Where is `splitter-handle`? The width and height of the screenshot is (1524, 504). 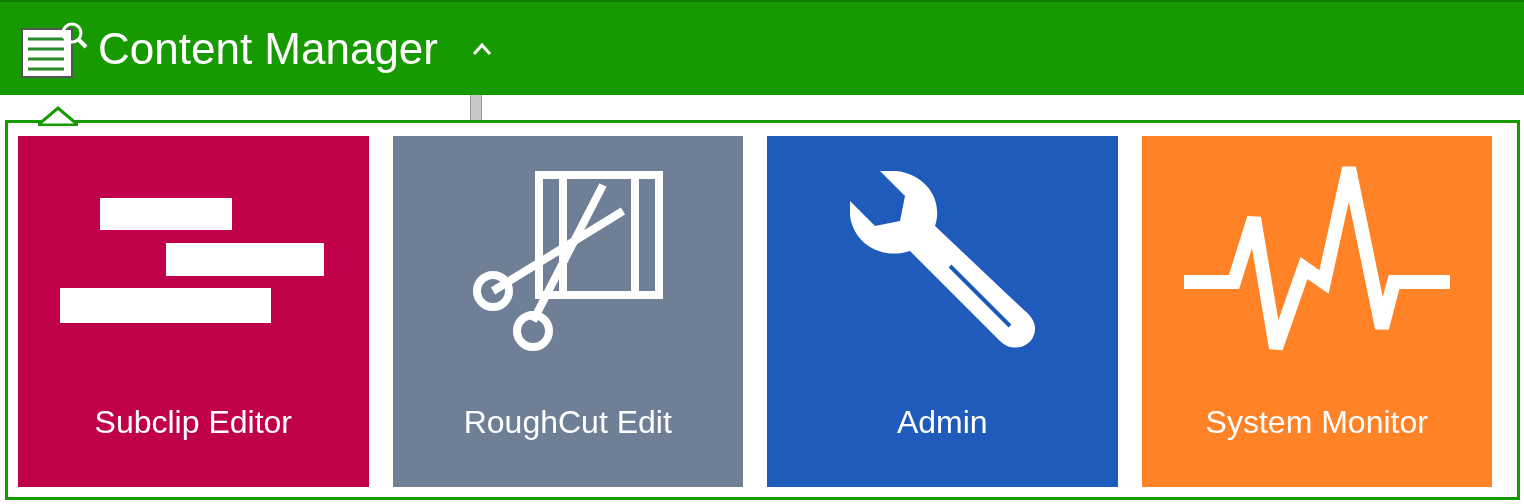 splitter-handle is located at coordinates (476, 107).